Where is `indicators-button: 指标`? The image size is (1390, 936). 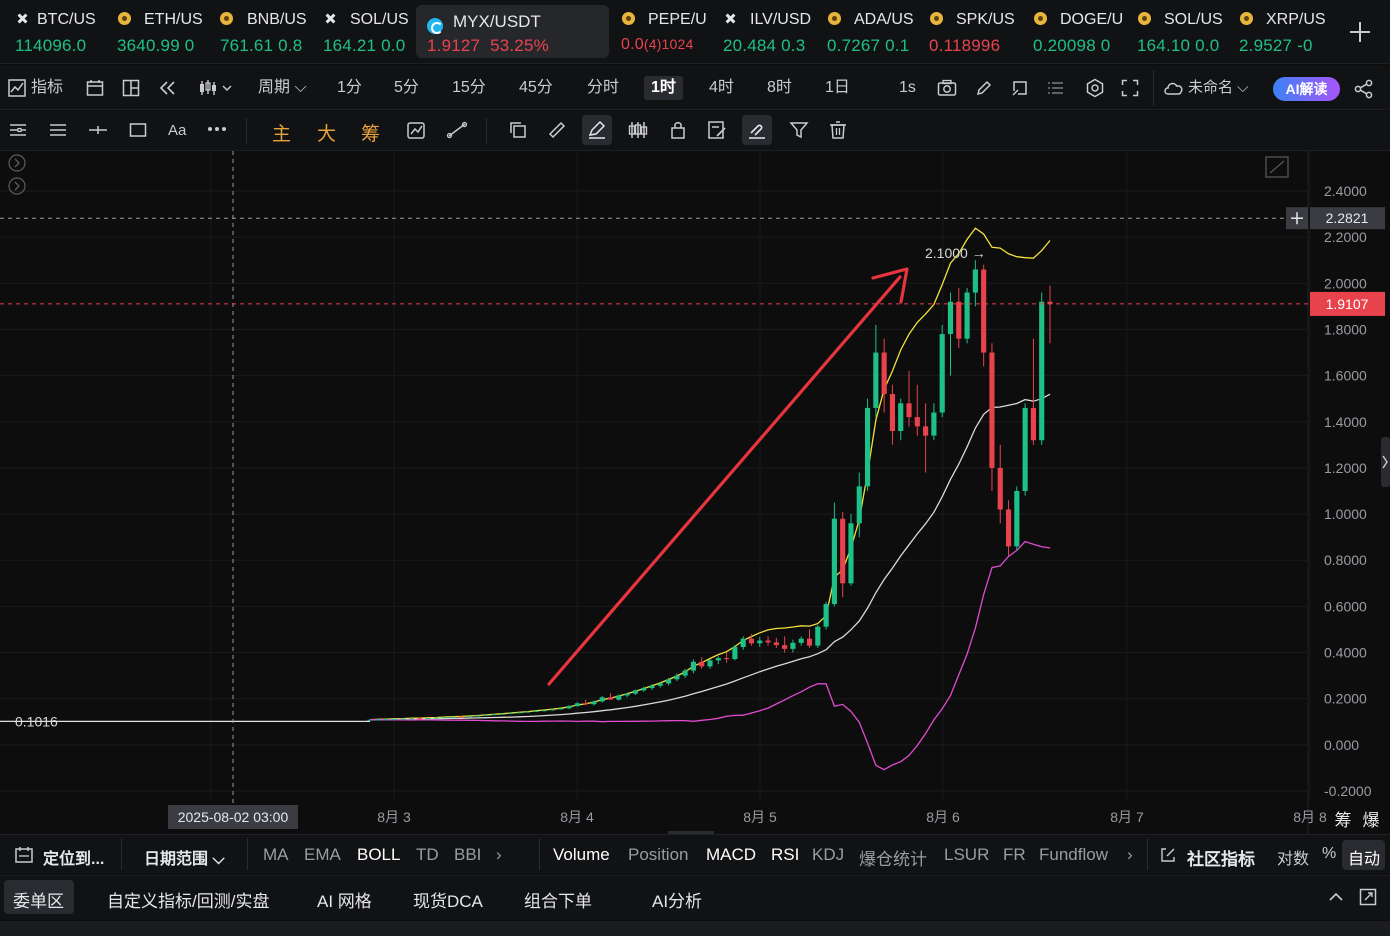
indicators-button: 指标 is located at coordinates (47, 88).